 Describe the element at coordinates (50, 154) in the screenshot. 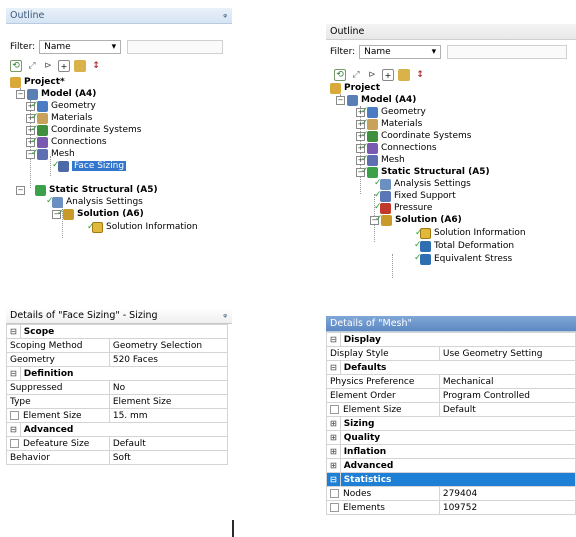

I see `tree-mesh: − Mesh` at that location.